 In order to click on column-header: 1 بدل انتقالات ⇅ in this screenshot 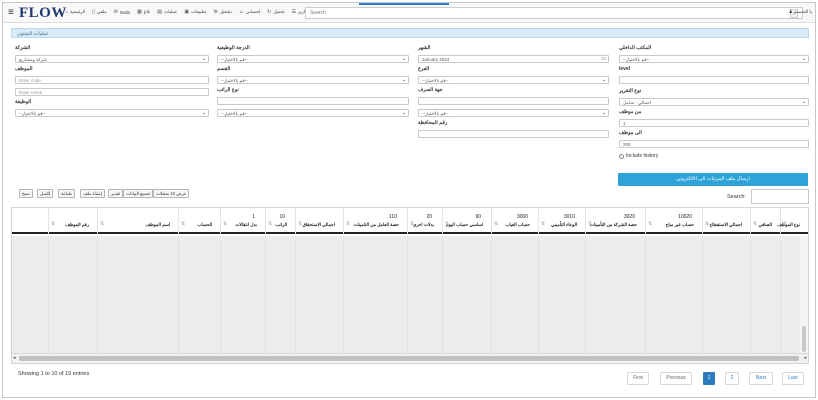, I will do `click(242, 221)`.